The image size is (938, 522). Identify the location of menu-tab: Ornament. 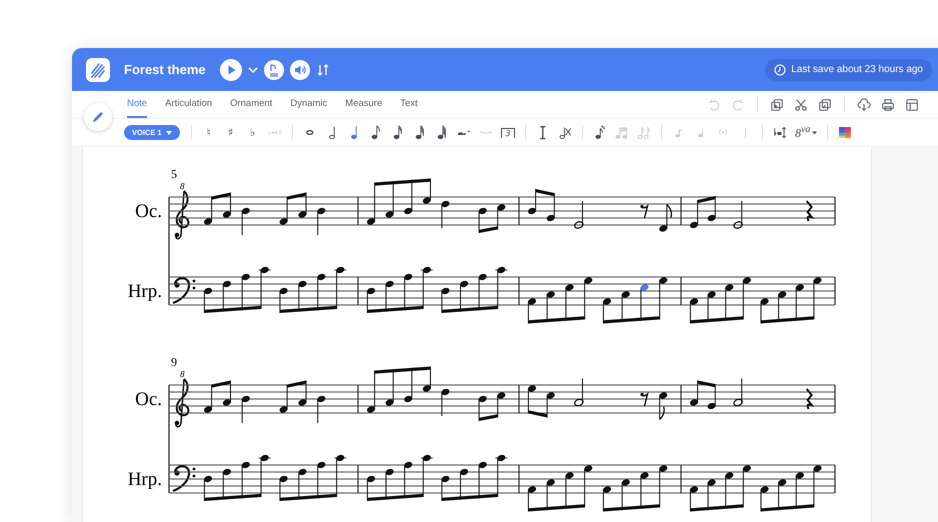
(251, 104).